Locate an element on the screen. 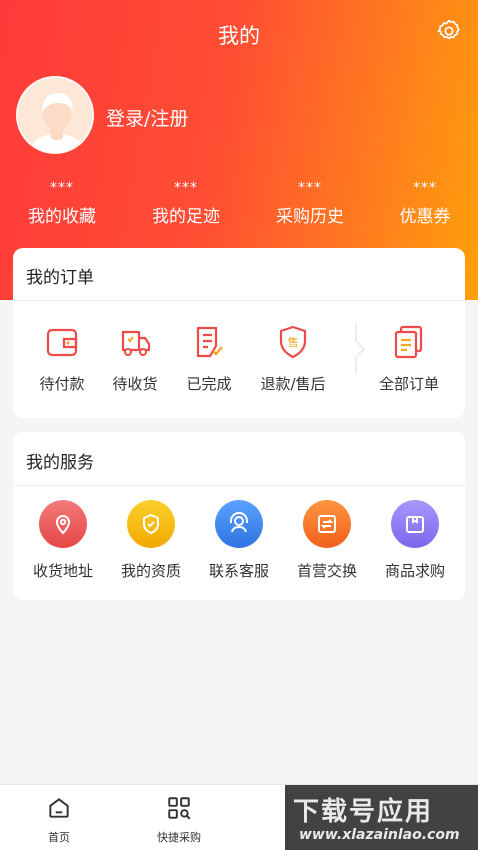  truck-icon is located at coordinates (136, 343).